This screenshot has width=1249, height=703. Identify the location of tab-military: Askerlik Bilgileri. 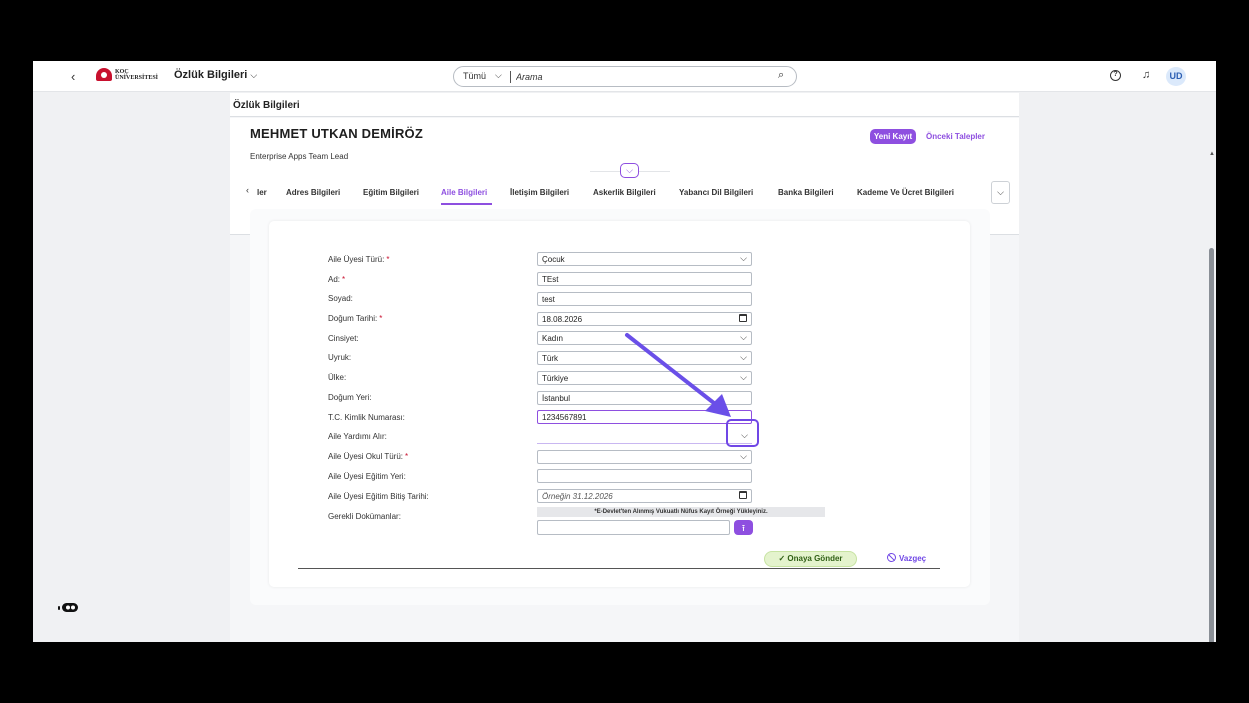
(624, 192).